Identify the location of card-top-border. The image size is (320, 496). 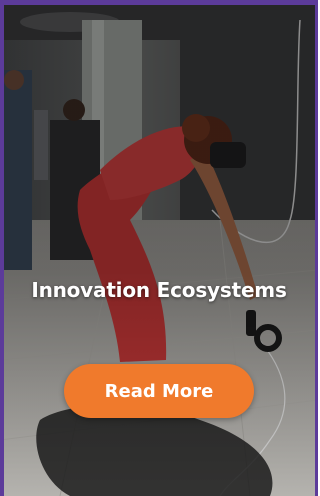
(159, 2).